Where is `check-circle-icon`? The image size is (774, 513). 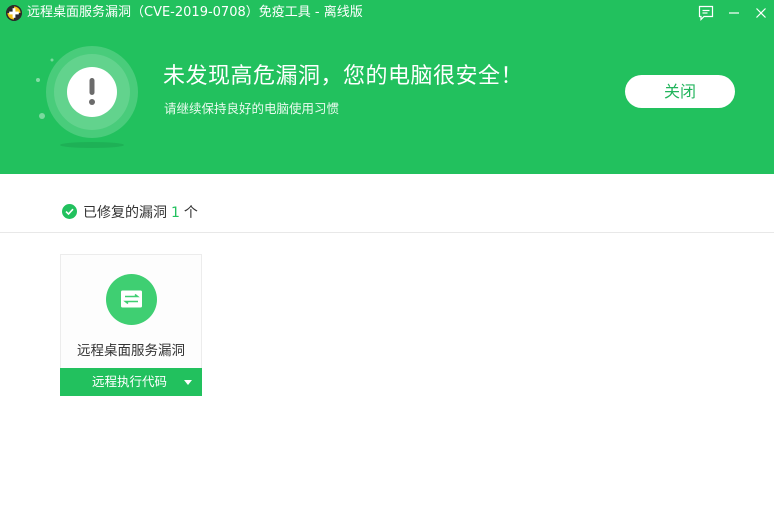
check-circle-icon is located at coordinates (69, 211).